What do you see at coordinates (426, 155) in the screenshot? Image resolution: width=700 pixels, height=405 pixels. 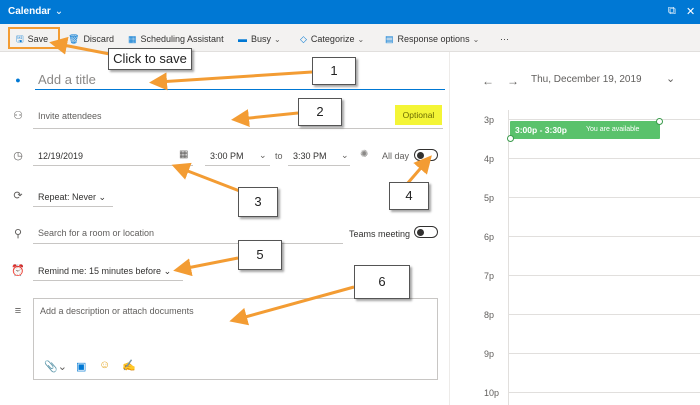 I see `all-day-toggle` at bounding box center [426, 155].